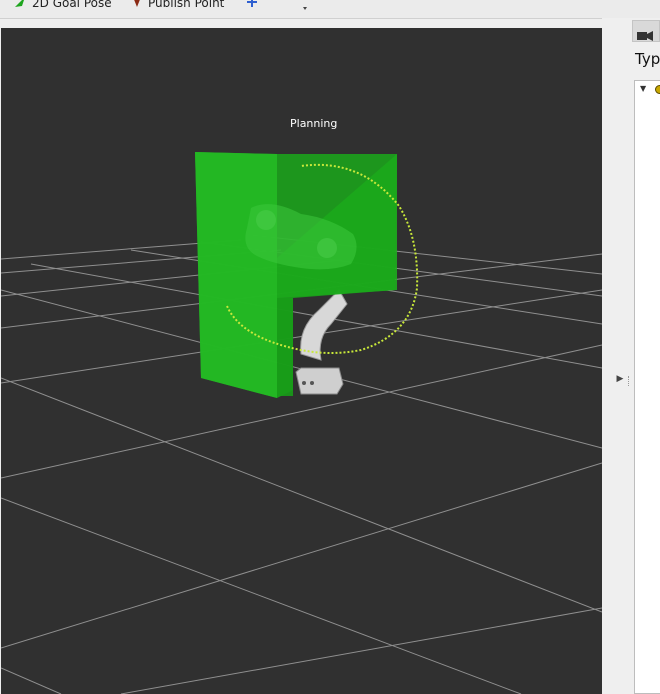 The image size is (660, 694). Describe the element at coordinates (72, 5) in the screenshot. I see `goal-pose-label: 2D Goal Pose` at that location.